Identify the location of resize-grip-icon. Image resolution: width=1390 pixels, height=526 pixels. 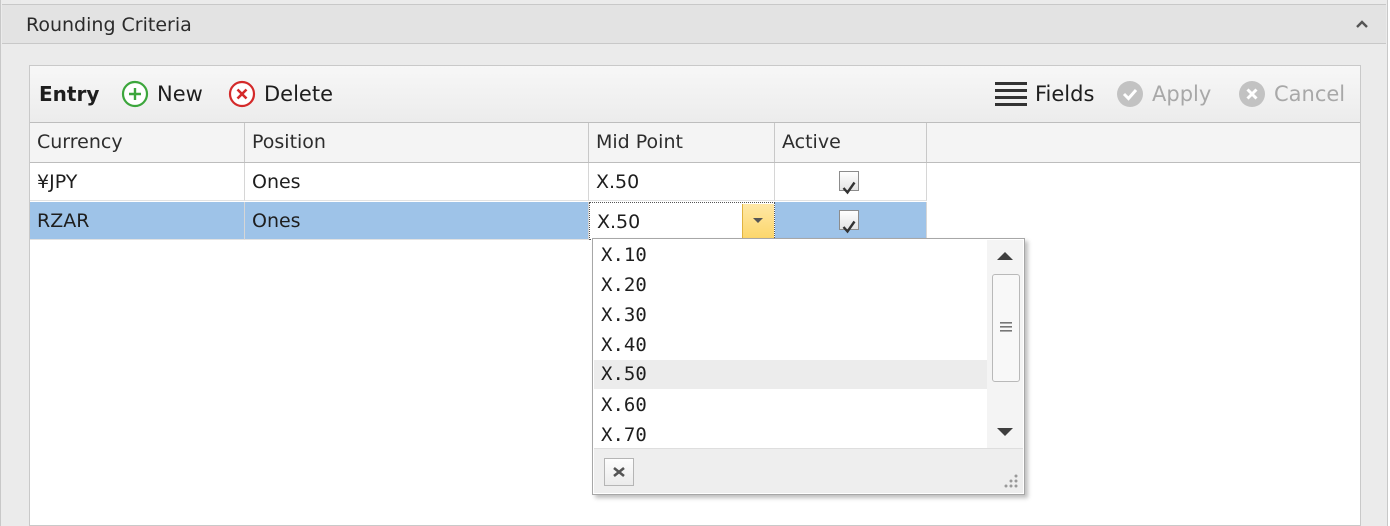
(1010, 480).